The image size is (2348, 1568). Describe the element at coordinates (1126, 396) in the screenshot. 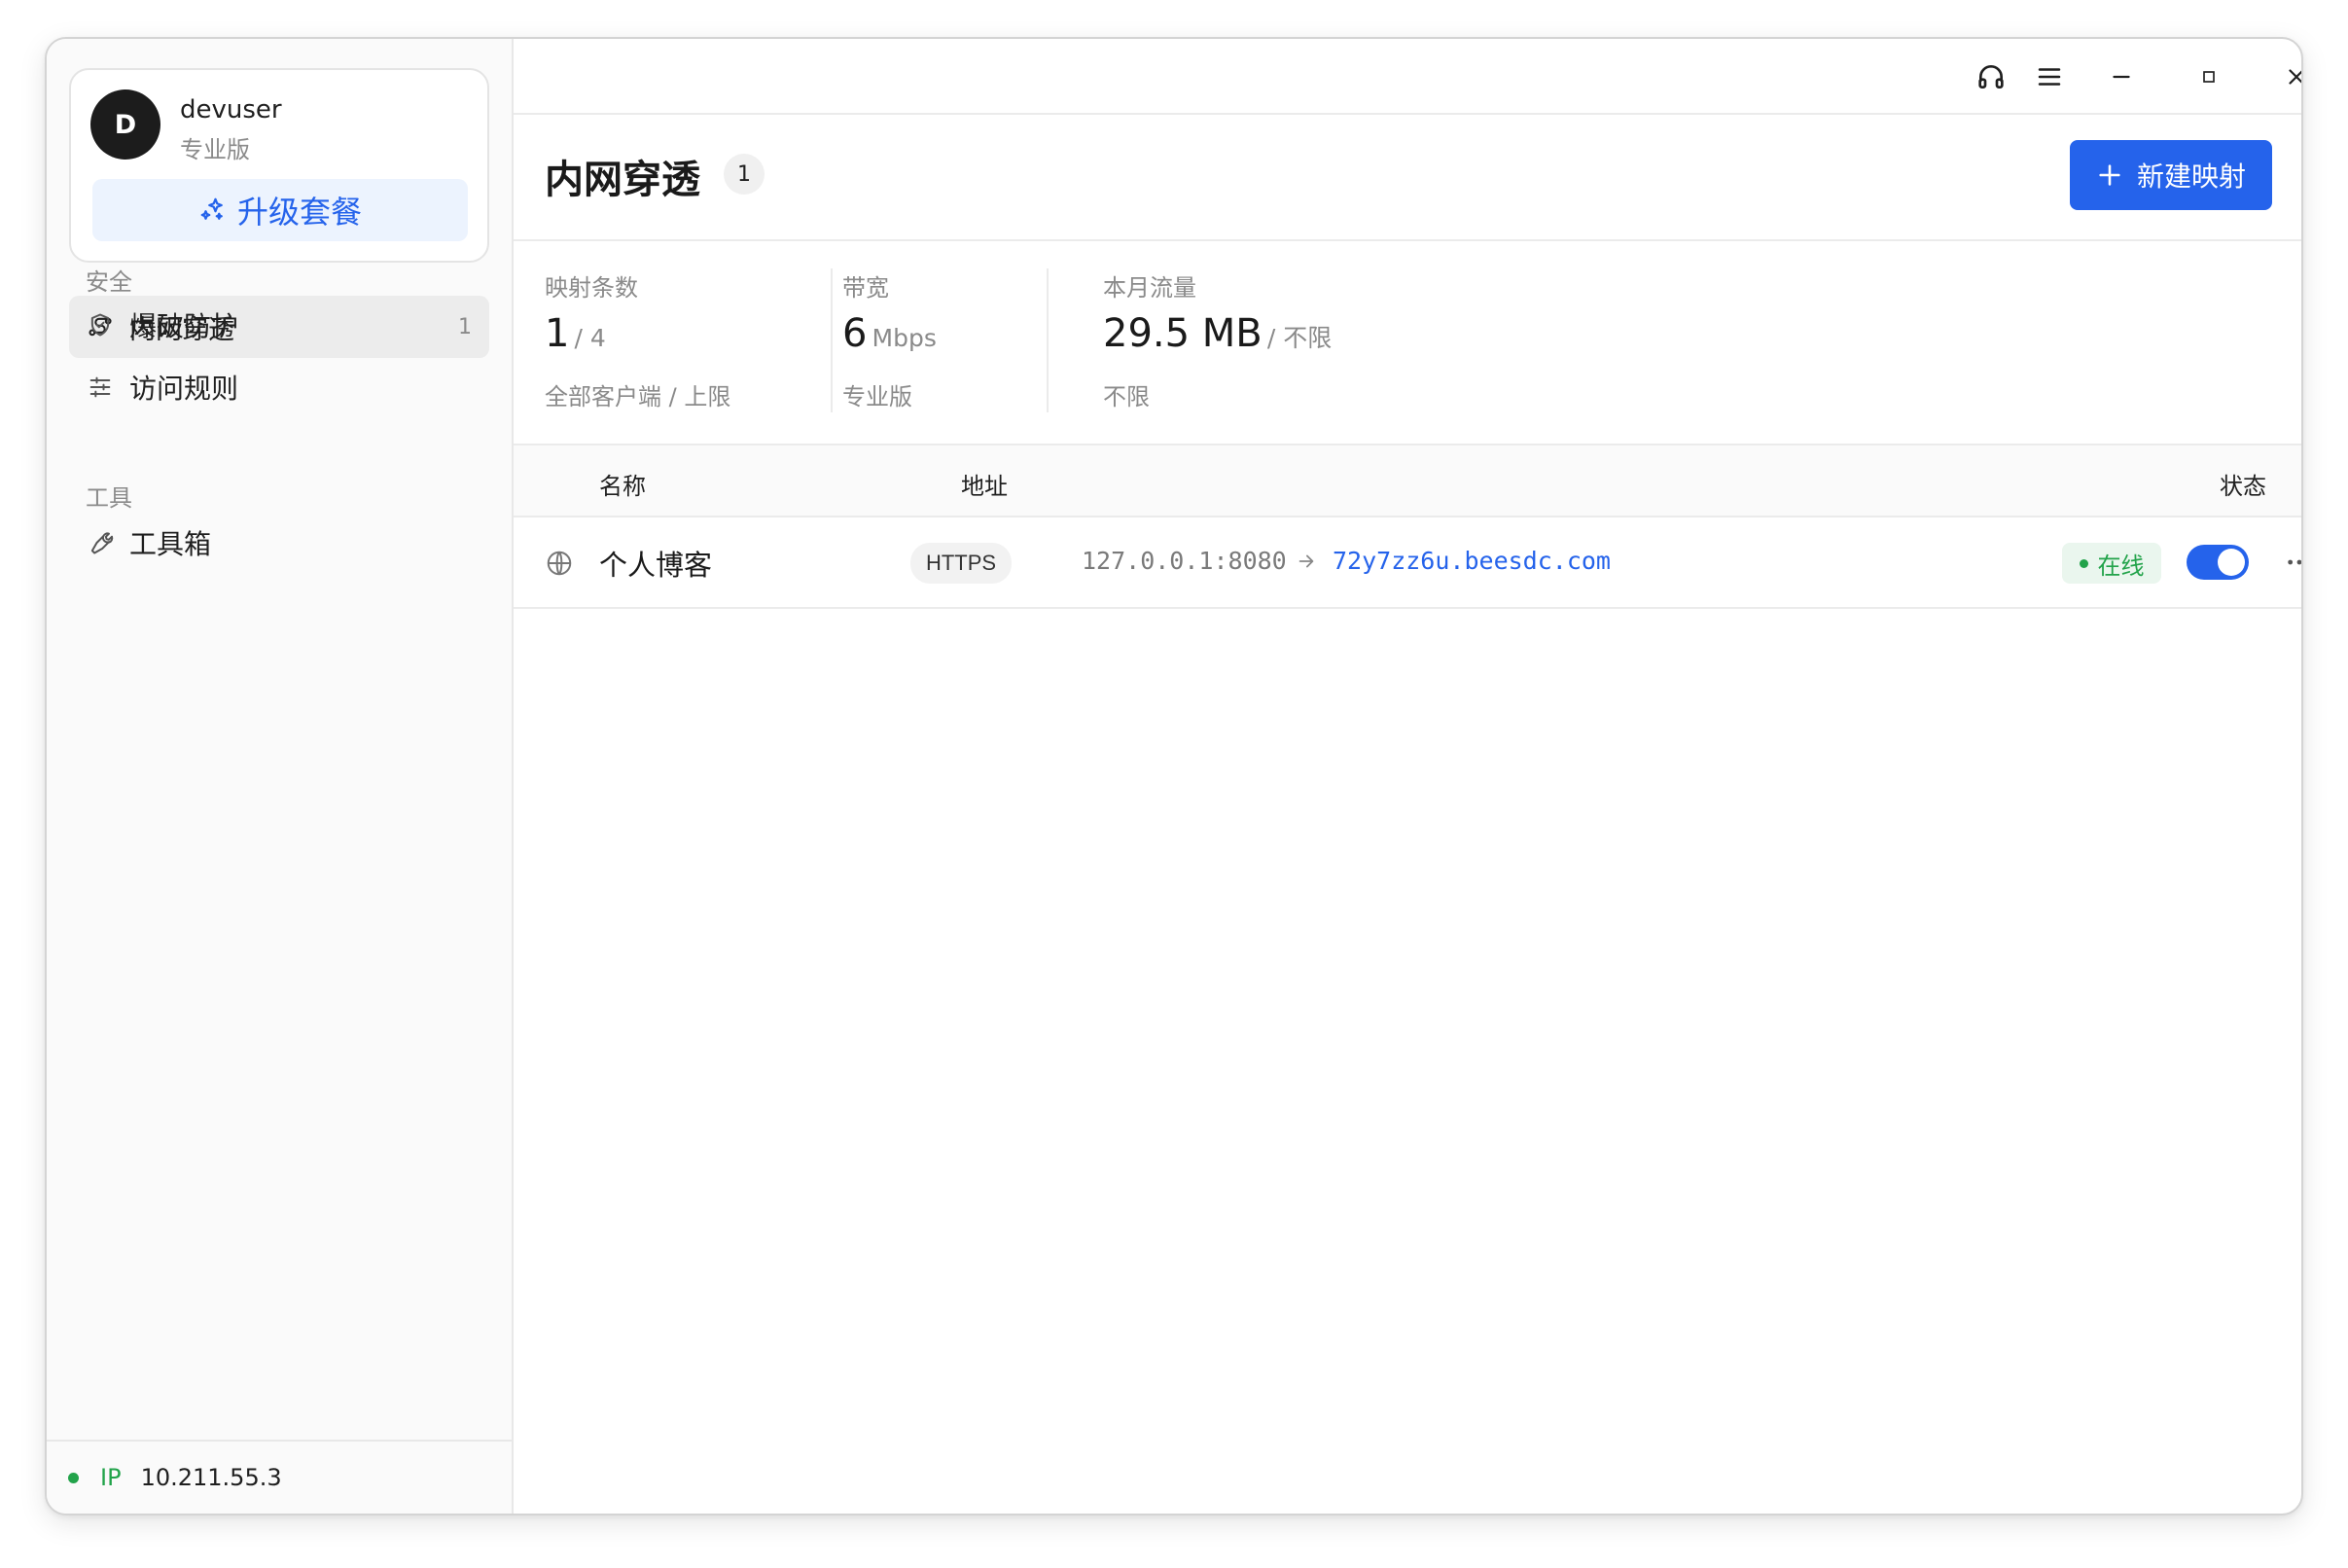

I see `stat-sub: 不限` at that location.